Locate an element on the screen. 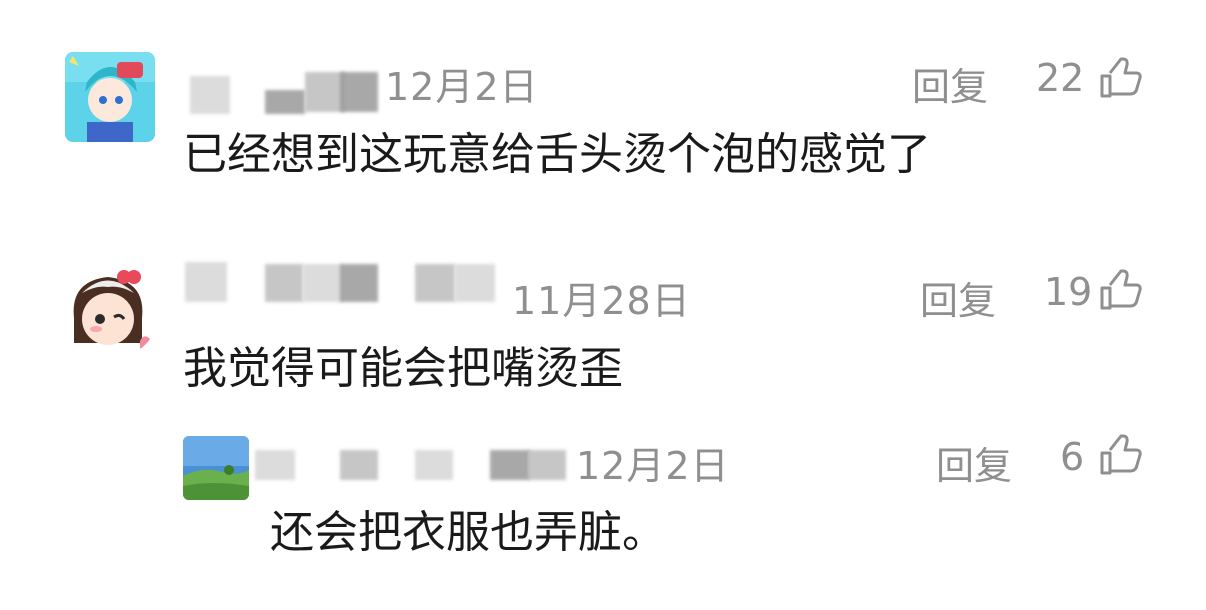 The height and width of the screenshot is (610, 1206). like-count: 22 is located at coordinates (1060, 78).